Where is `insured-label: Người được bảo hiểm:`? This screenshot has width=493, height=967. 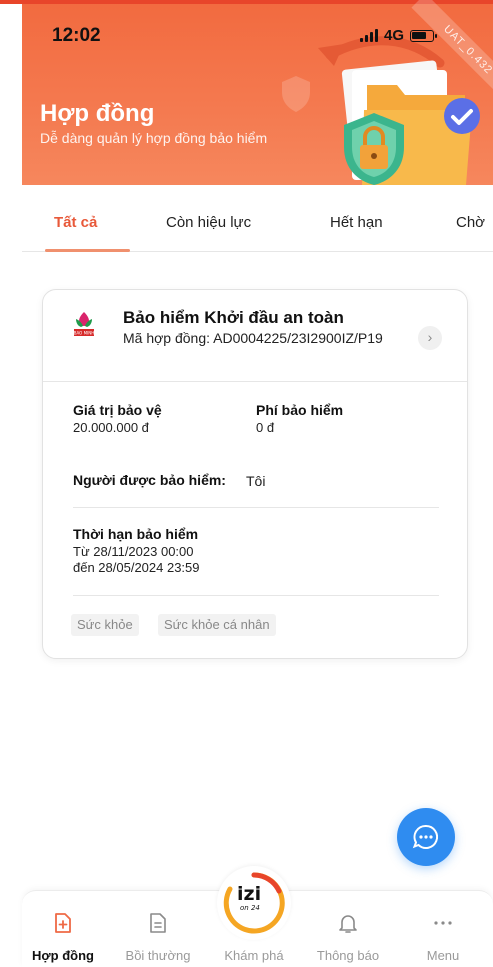
insured-label: Người được bảo hiểm: is located at coordinates (149, 480).